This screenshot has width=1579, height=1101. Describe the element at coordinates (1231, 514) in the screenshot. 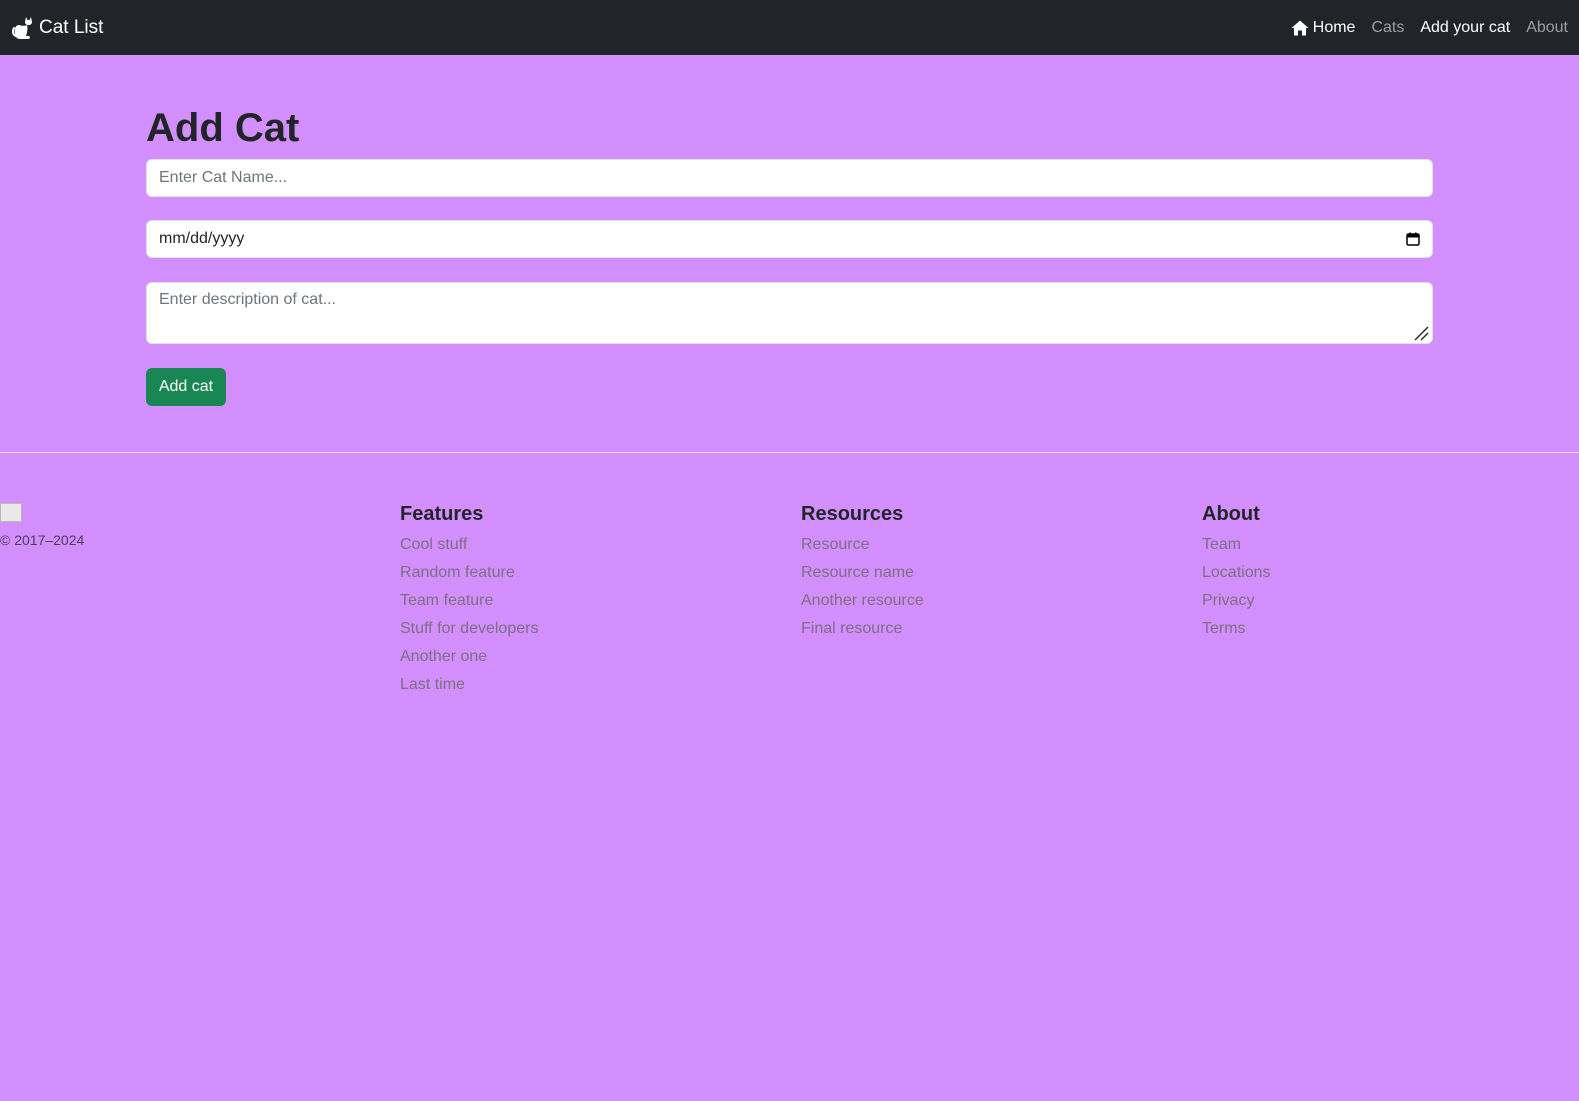

I see `footer-about-heading: About` at that location.